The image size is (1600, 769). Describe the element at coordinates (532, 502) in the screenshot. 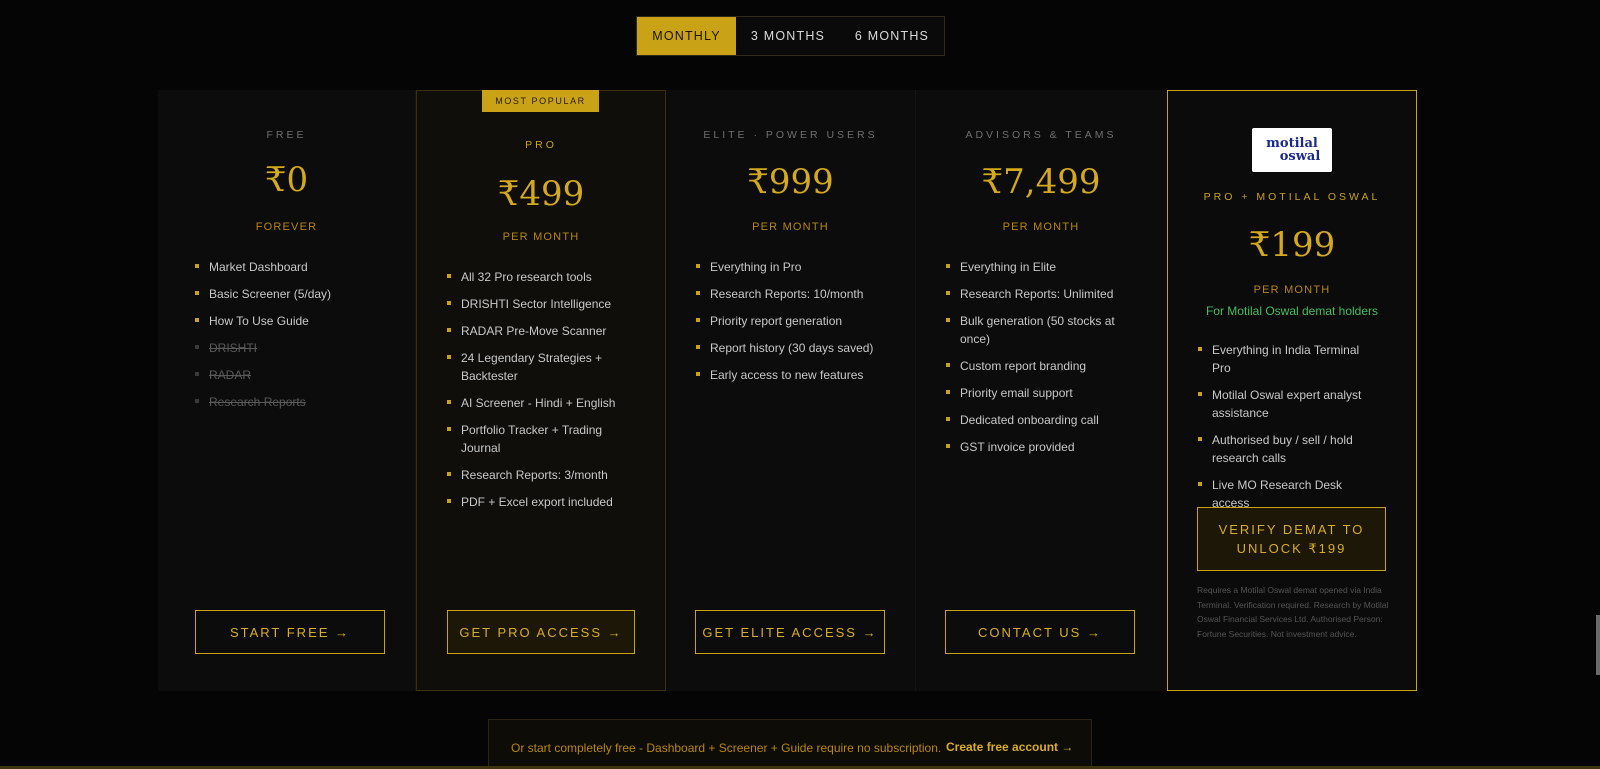

I see `feature-item: PDF + Excel export included` at that location.